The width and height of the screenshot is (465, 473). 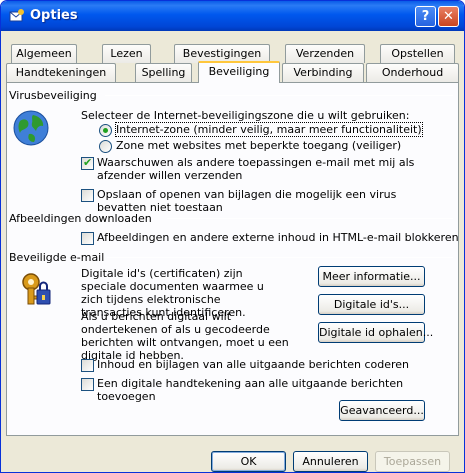 What do you see at coordinates (126, 53) in the screenshot?
I see `tab-lezen: Lezen` at bounding box center [126, 53].